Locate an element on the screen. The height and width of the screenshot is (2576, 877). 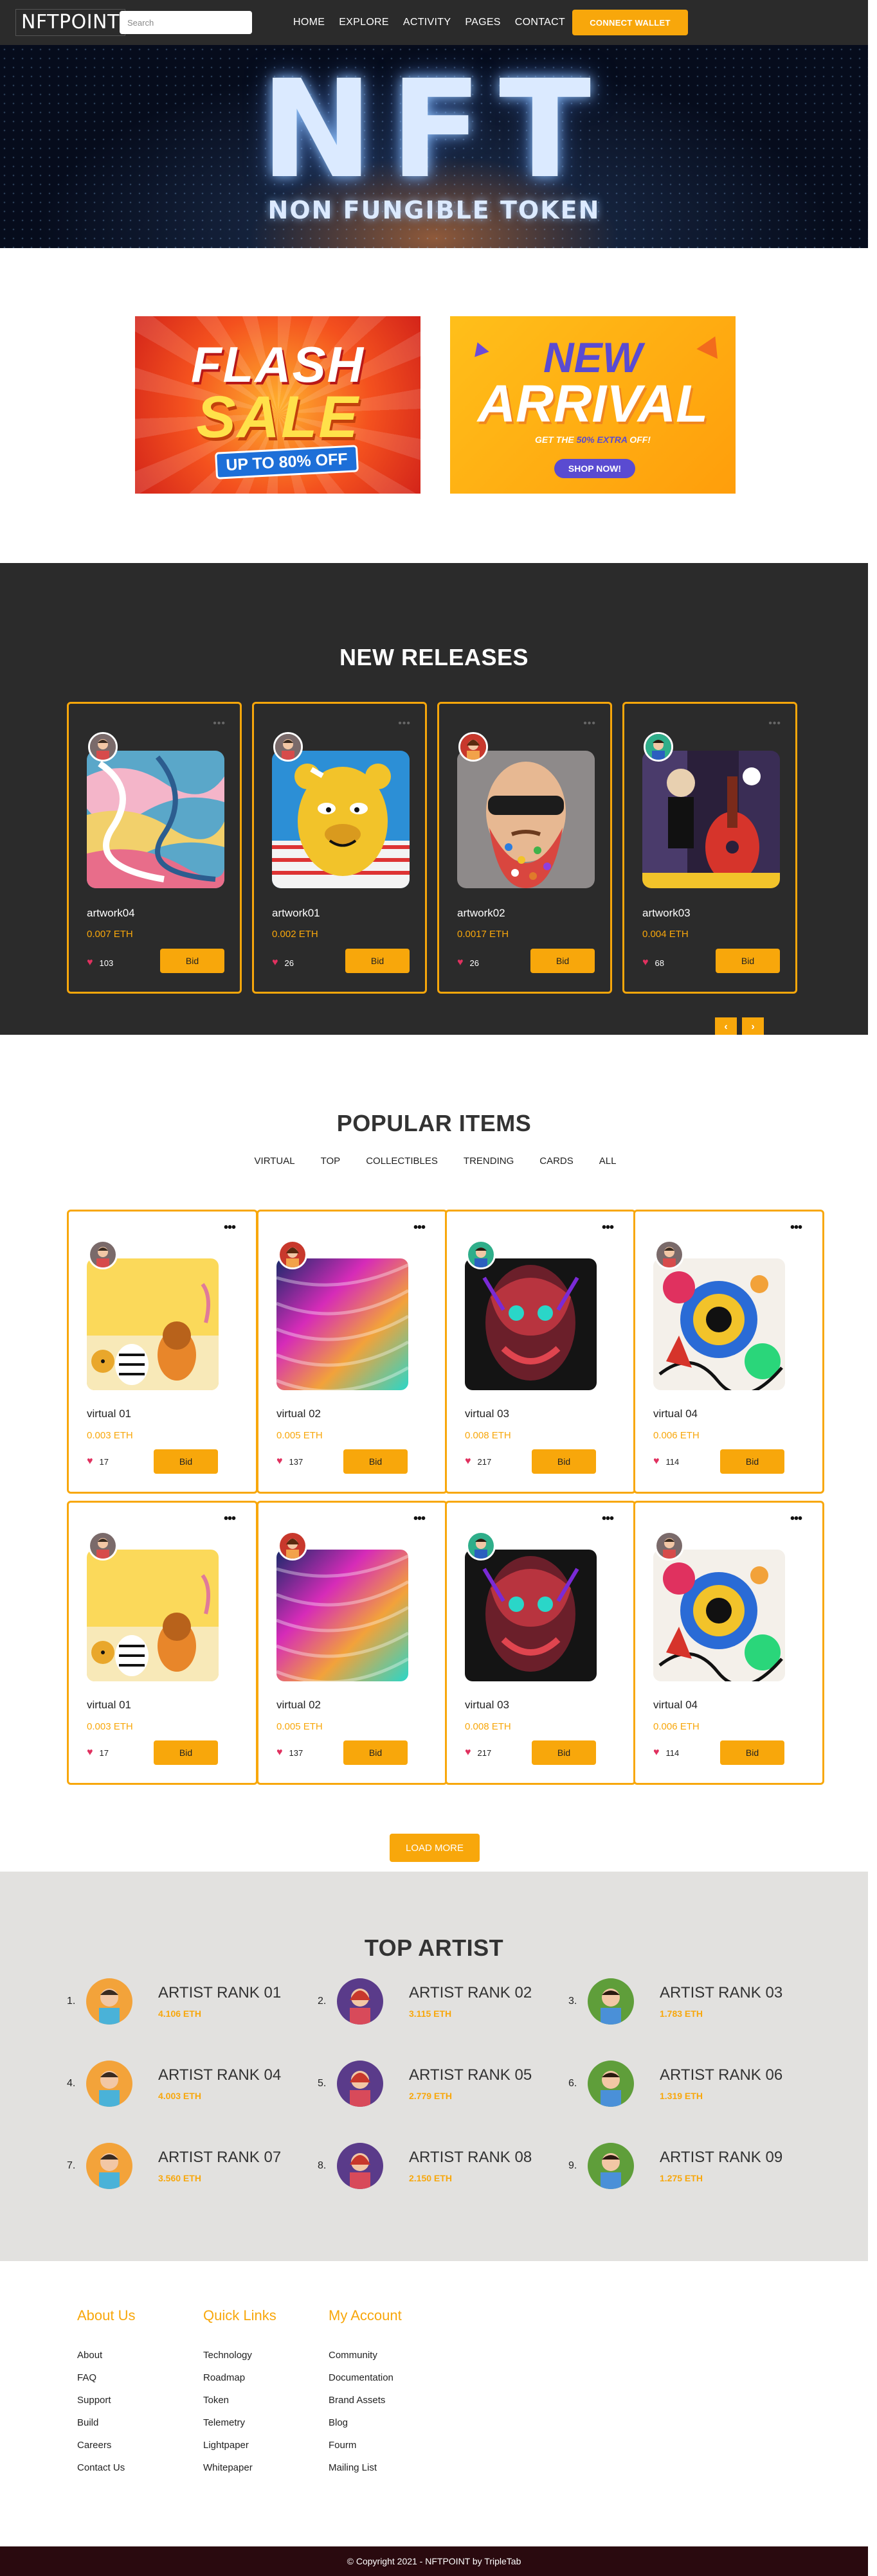
filter-all: ALL is located at coordinates (608, 1161).